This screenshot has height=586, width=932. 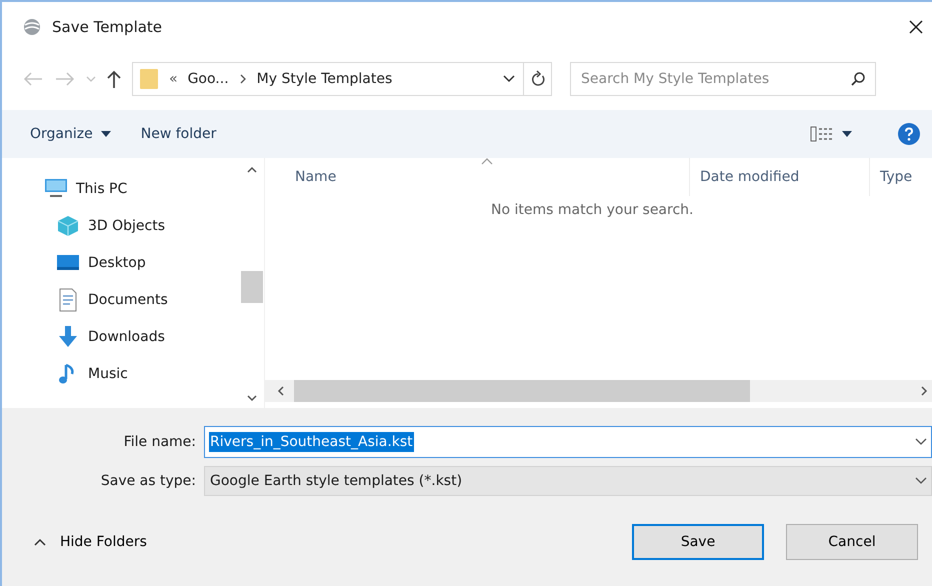 What do you see at coordinates (858, 79) in the screenshot?
I see `search-icon` at bounding box center [858, 79].